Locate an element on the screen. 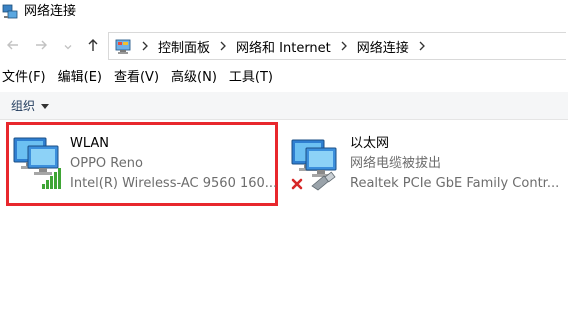 The width and height of the screenshot is (568, 310). menu-view: 查看(V) is located at coordinates (139, 78).